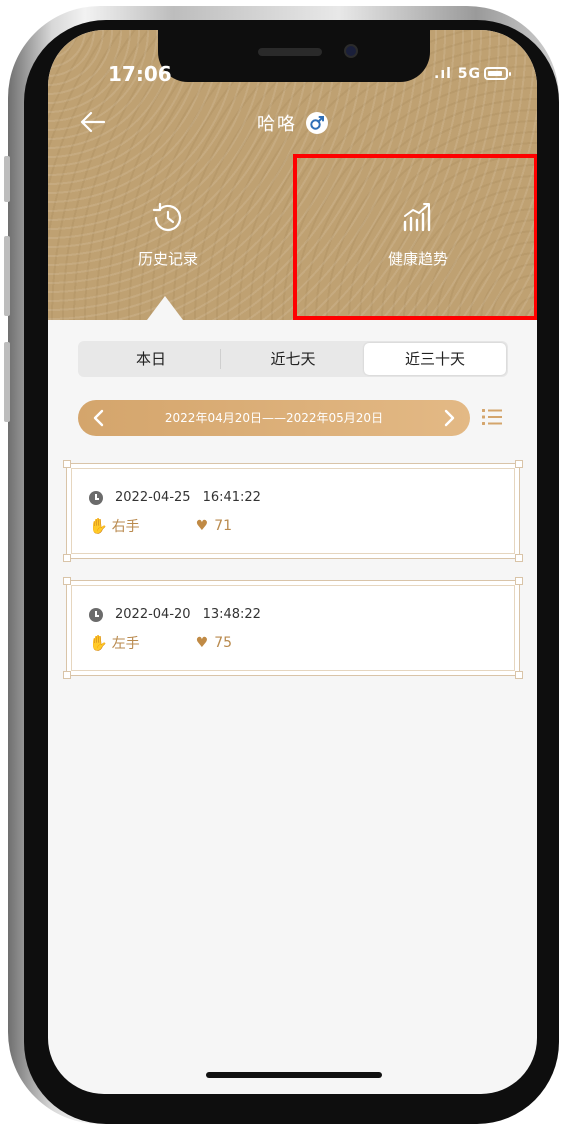 Image resolution: width=567 pixels, height=1128 pixels. I want to click on notch, so click(294, 56).